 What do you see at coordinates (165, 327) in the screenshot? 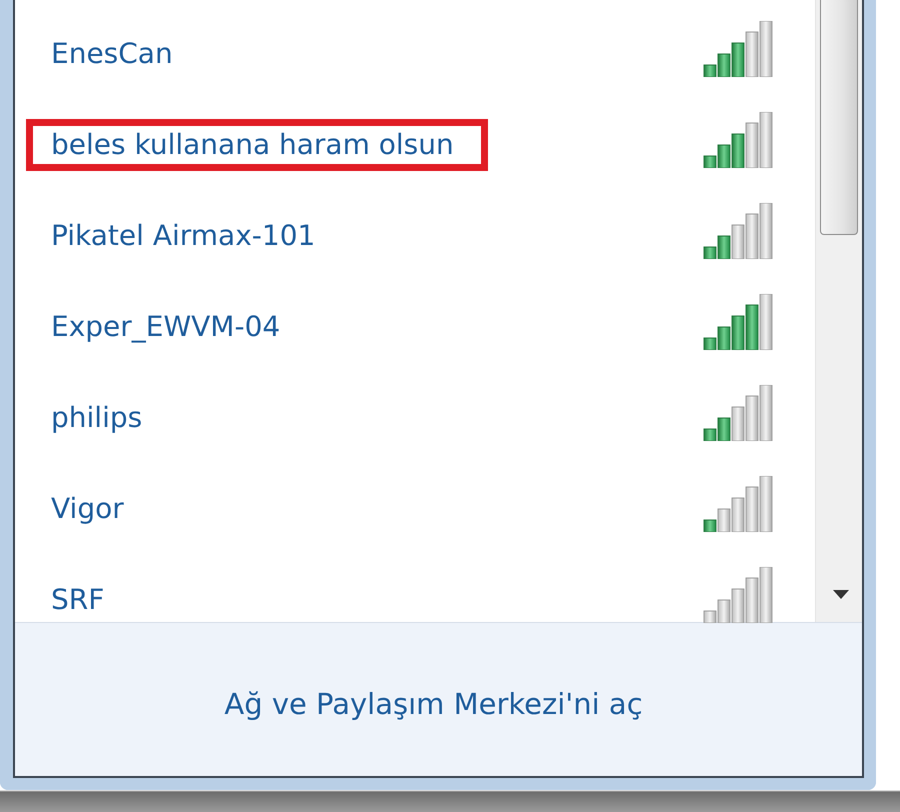
I see `network-name: Exper_EWVM-04` at bounding box center [165, 327].